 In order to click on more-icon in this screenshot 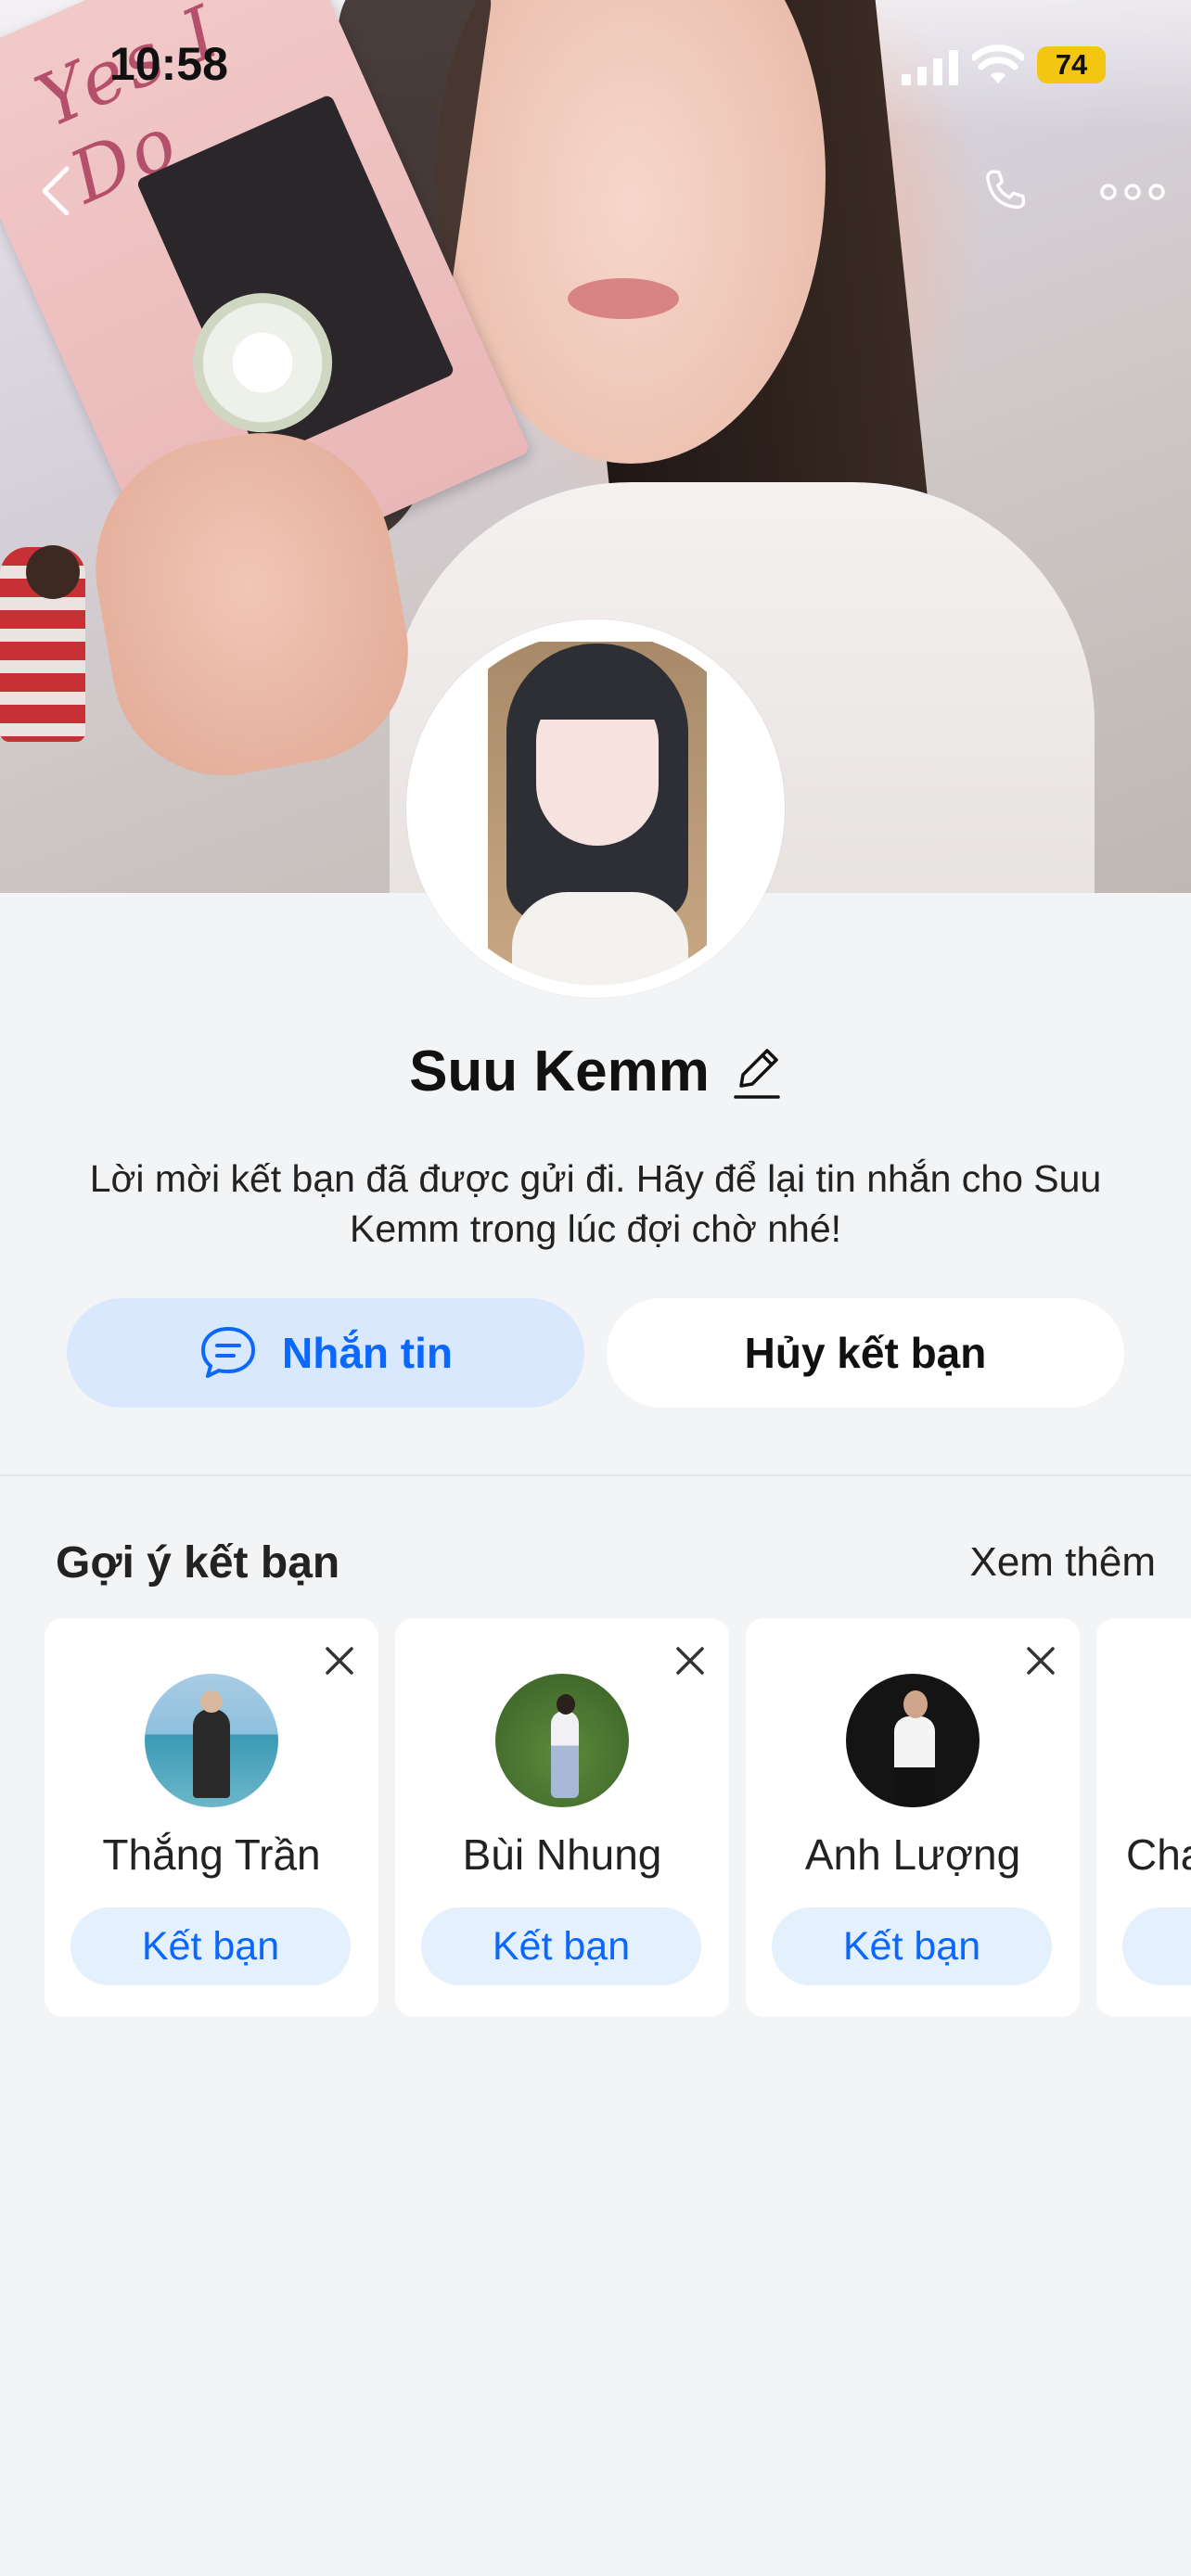, I will do `click(1132, 192)`.